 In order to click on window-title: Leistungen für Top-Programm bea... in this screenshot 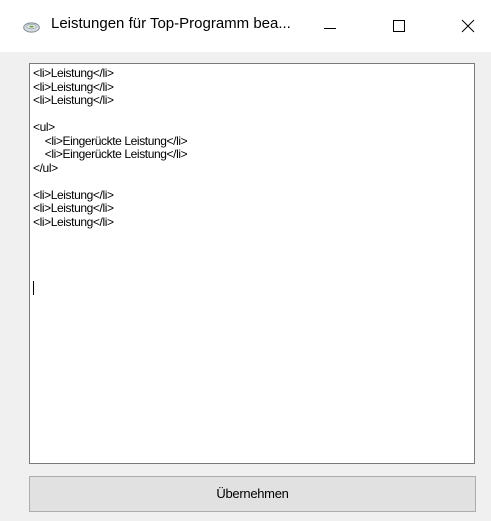, I will do `click(171, 23)`.